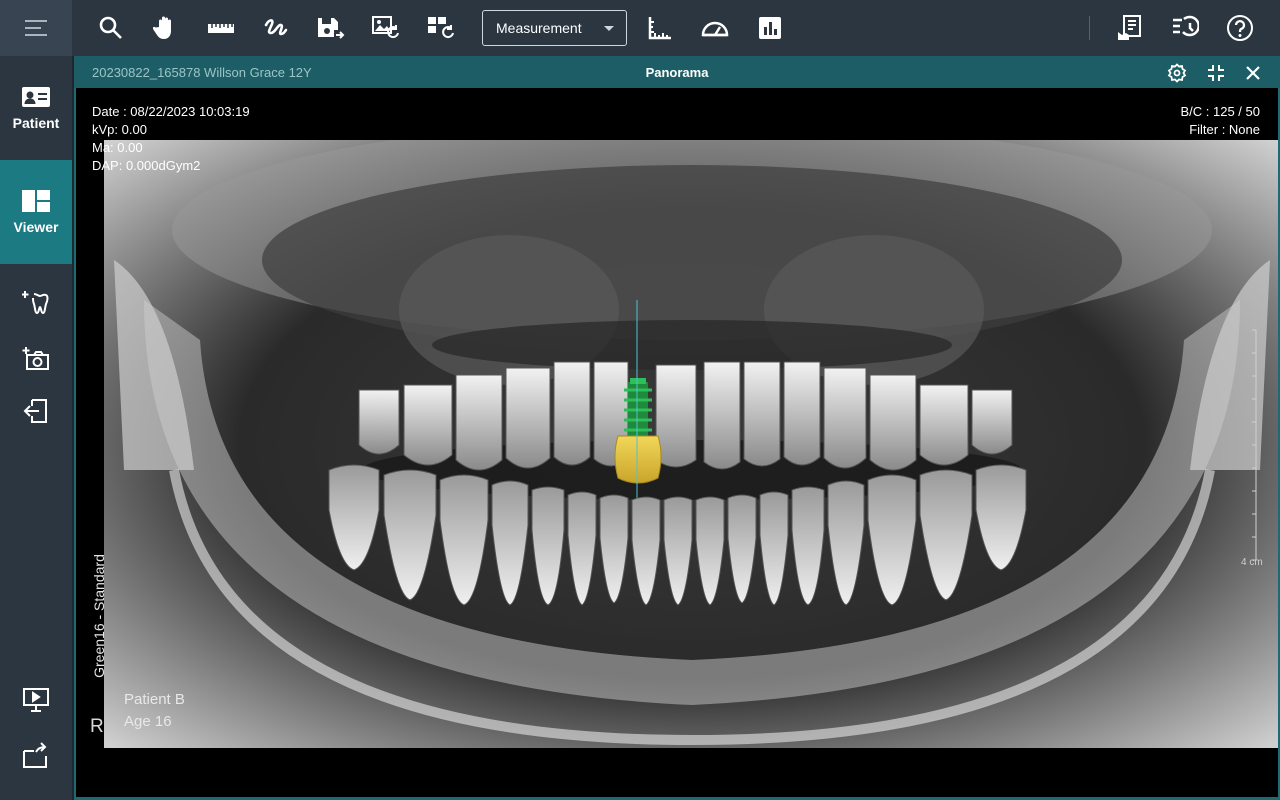  I want to click on import-icon, so click(35, 411).